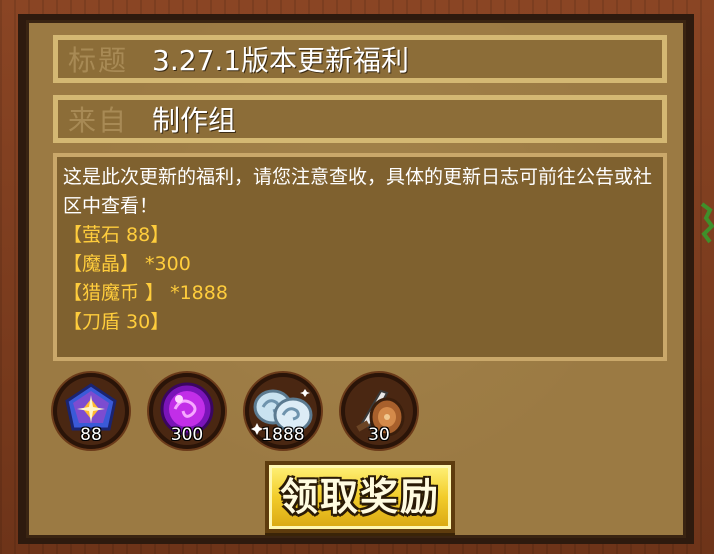 The image size is (714, 554). Describe the element at coordinates (379, 435) in the screenshot. I see `item-count: 30` at that location.